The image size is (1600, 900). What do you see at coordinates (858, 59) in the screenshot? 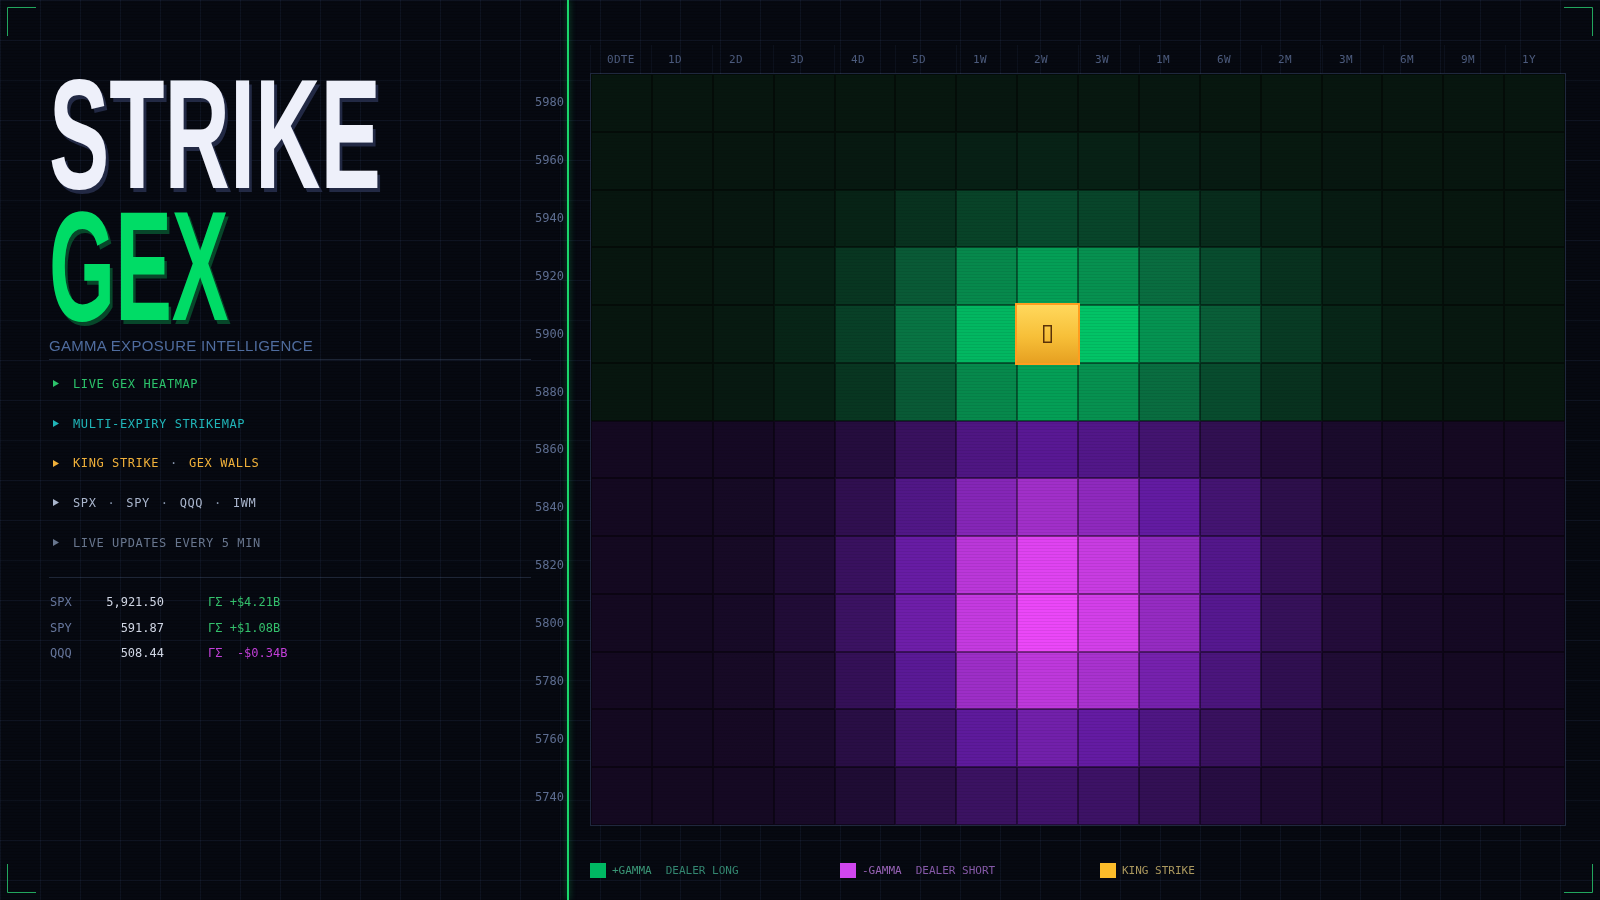
I see `expiry-label: 4D` at bounding box center [858, 59].